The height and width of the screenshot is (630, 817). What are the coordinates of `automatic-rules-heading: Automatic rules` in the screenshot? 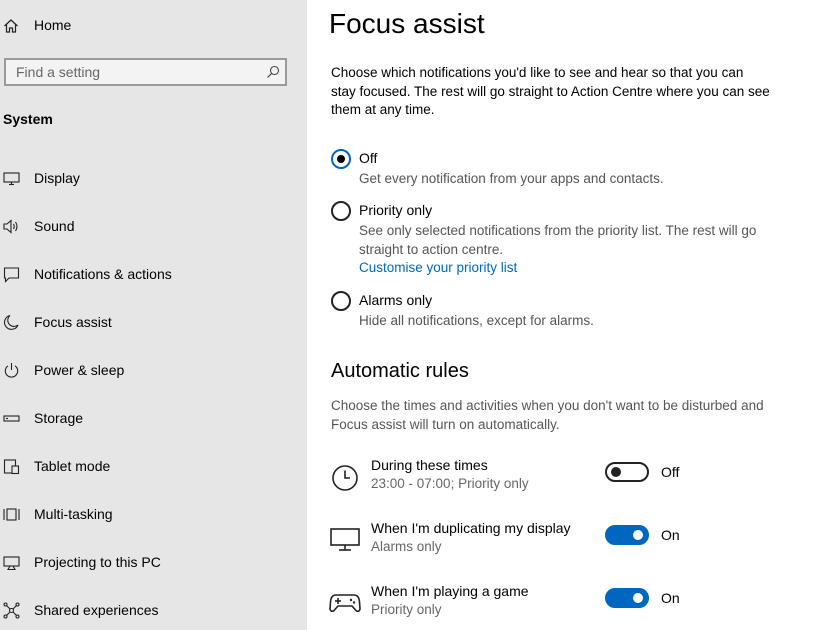 It's located at (400, 371).